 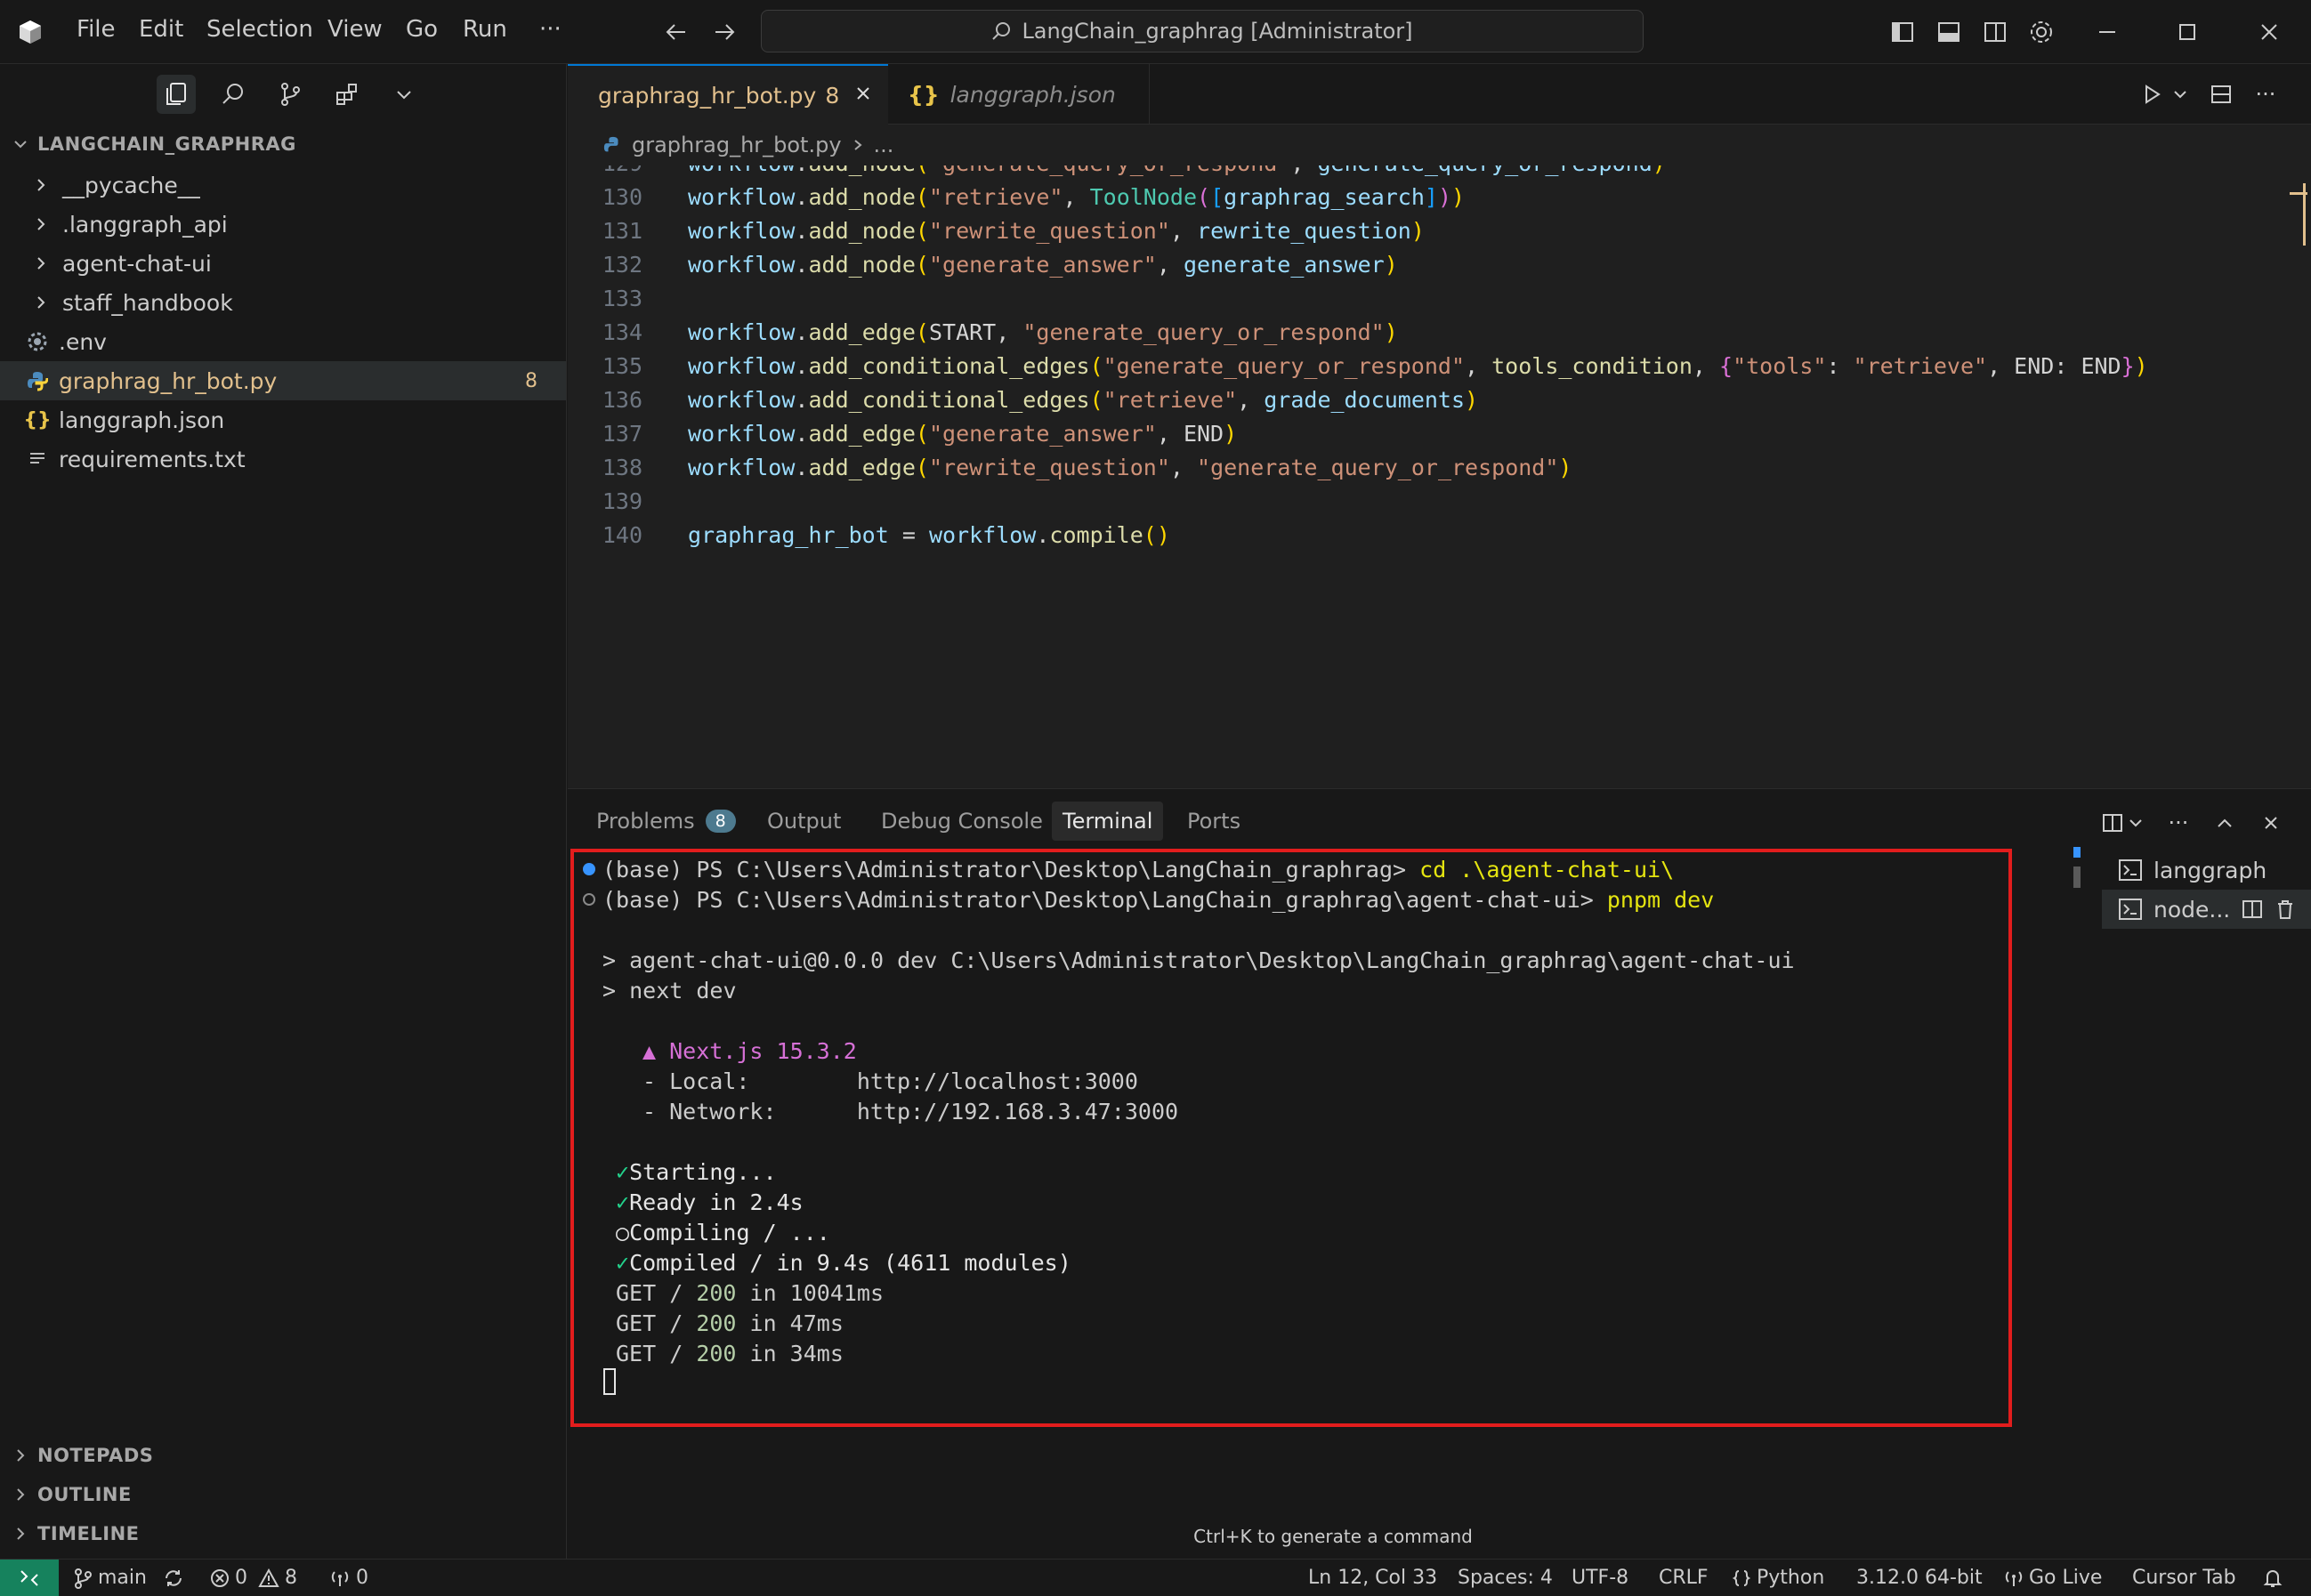 I want to click on line-number: 133, so click(x=622, y=298).